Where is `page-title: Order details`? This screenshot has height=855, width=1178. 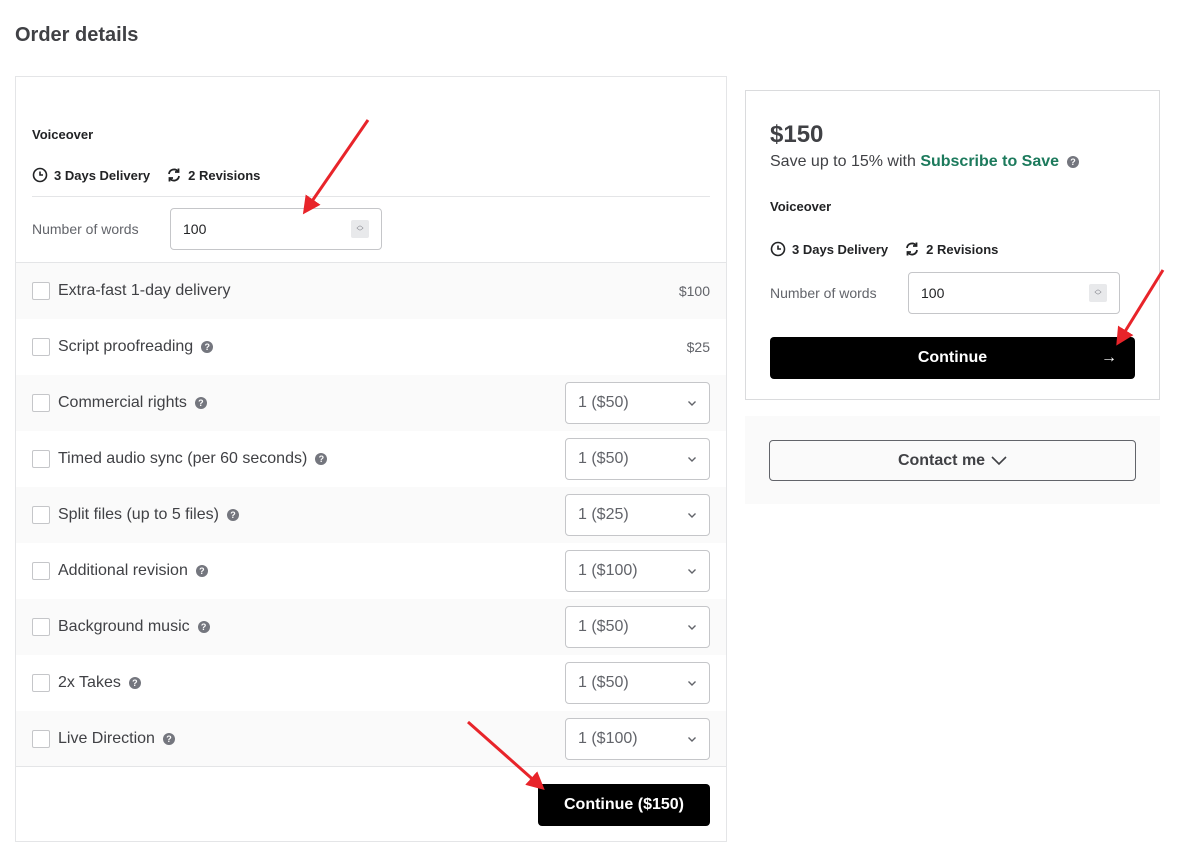 page-title: Order details is located at coordinates (77, 35).